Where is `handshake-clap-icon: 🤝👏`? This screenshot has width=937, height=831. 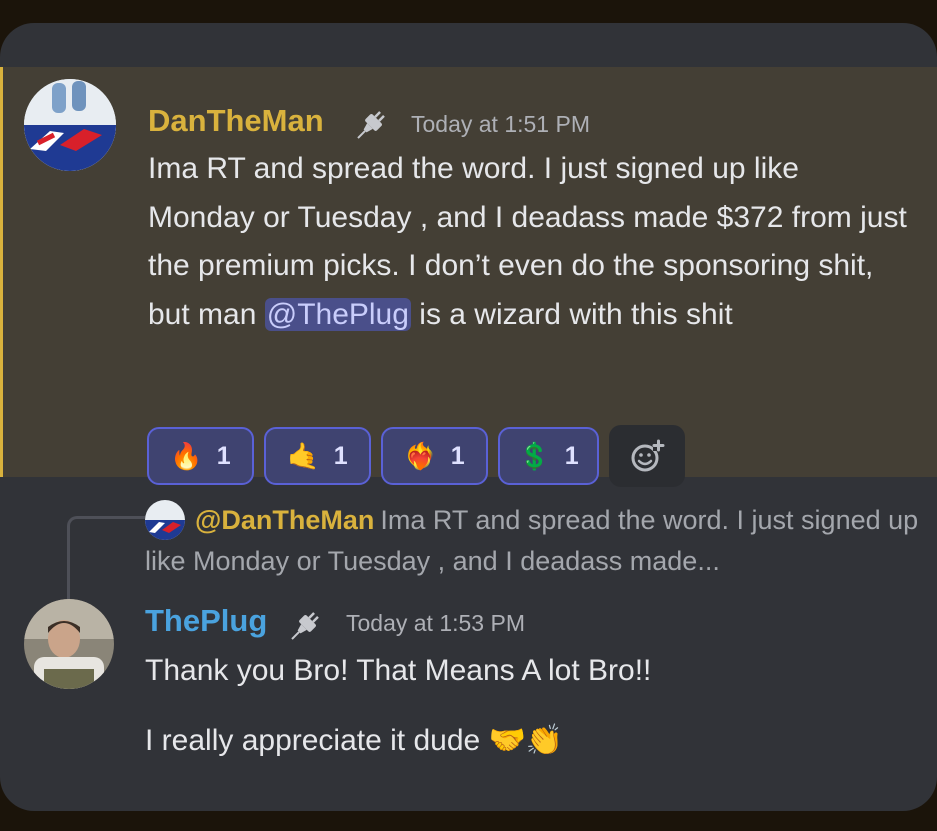
handshake-clap-icon: 🤝👏 is located at coordinates (526, 740).